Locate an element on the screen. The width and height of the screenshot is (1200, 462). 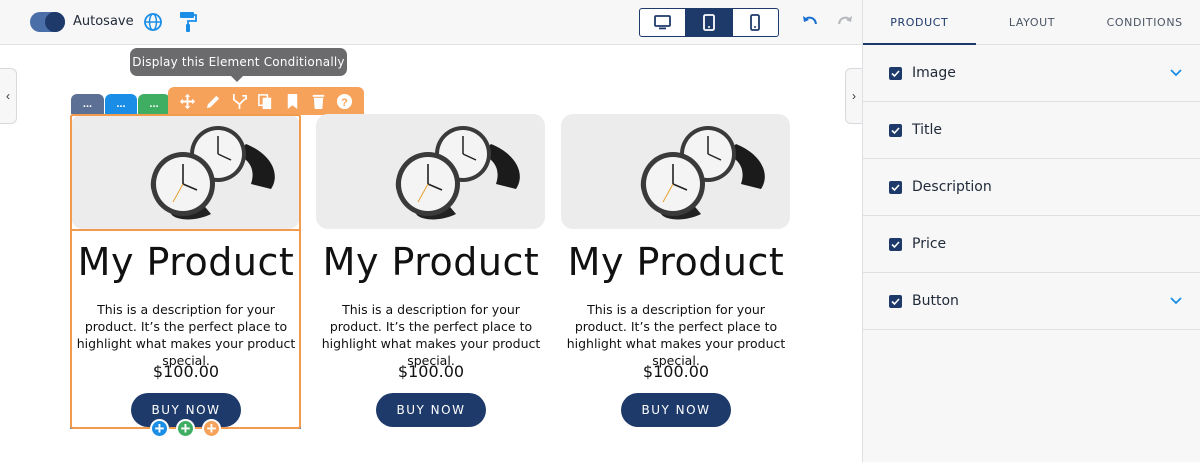
edit-icon is located at coordinates (213, 101).